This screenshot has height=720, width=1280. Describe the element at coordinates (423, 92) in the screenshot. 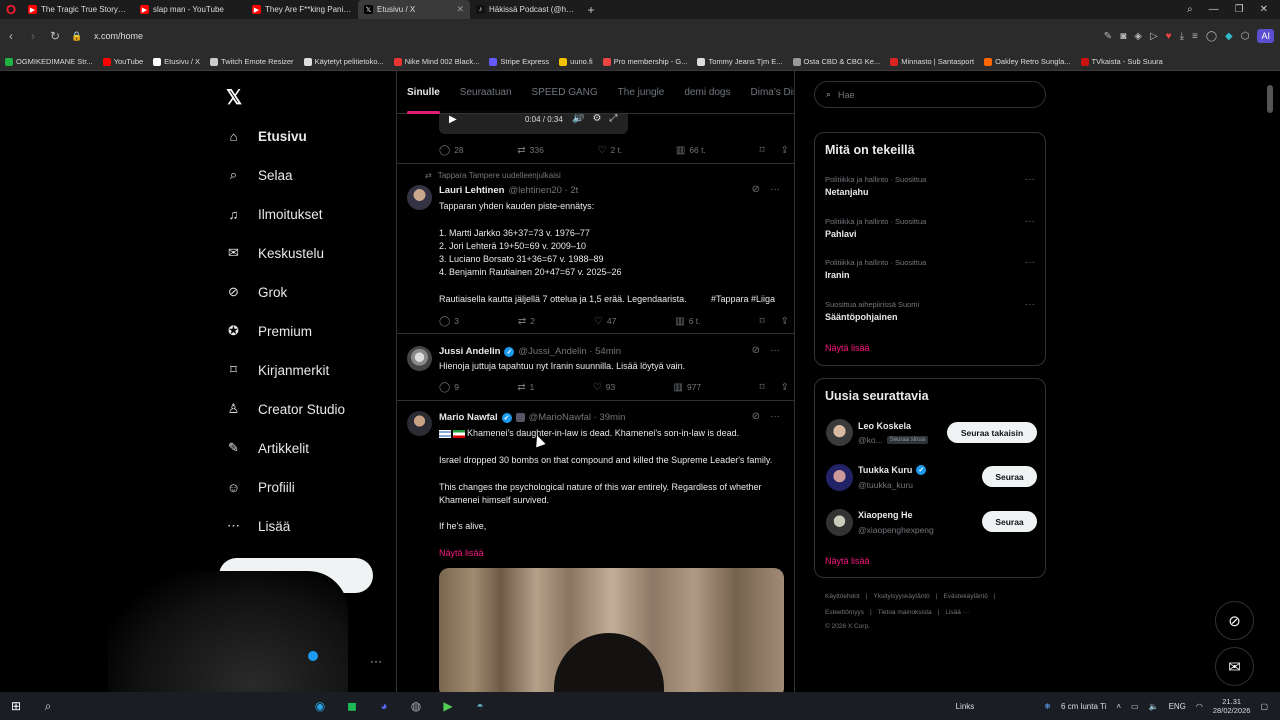

I see `tab-sinulle: Sinulle` at that location.